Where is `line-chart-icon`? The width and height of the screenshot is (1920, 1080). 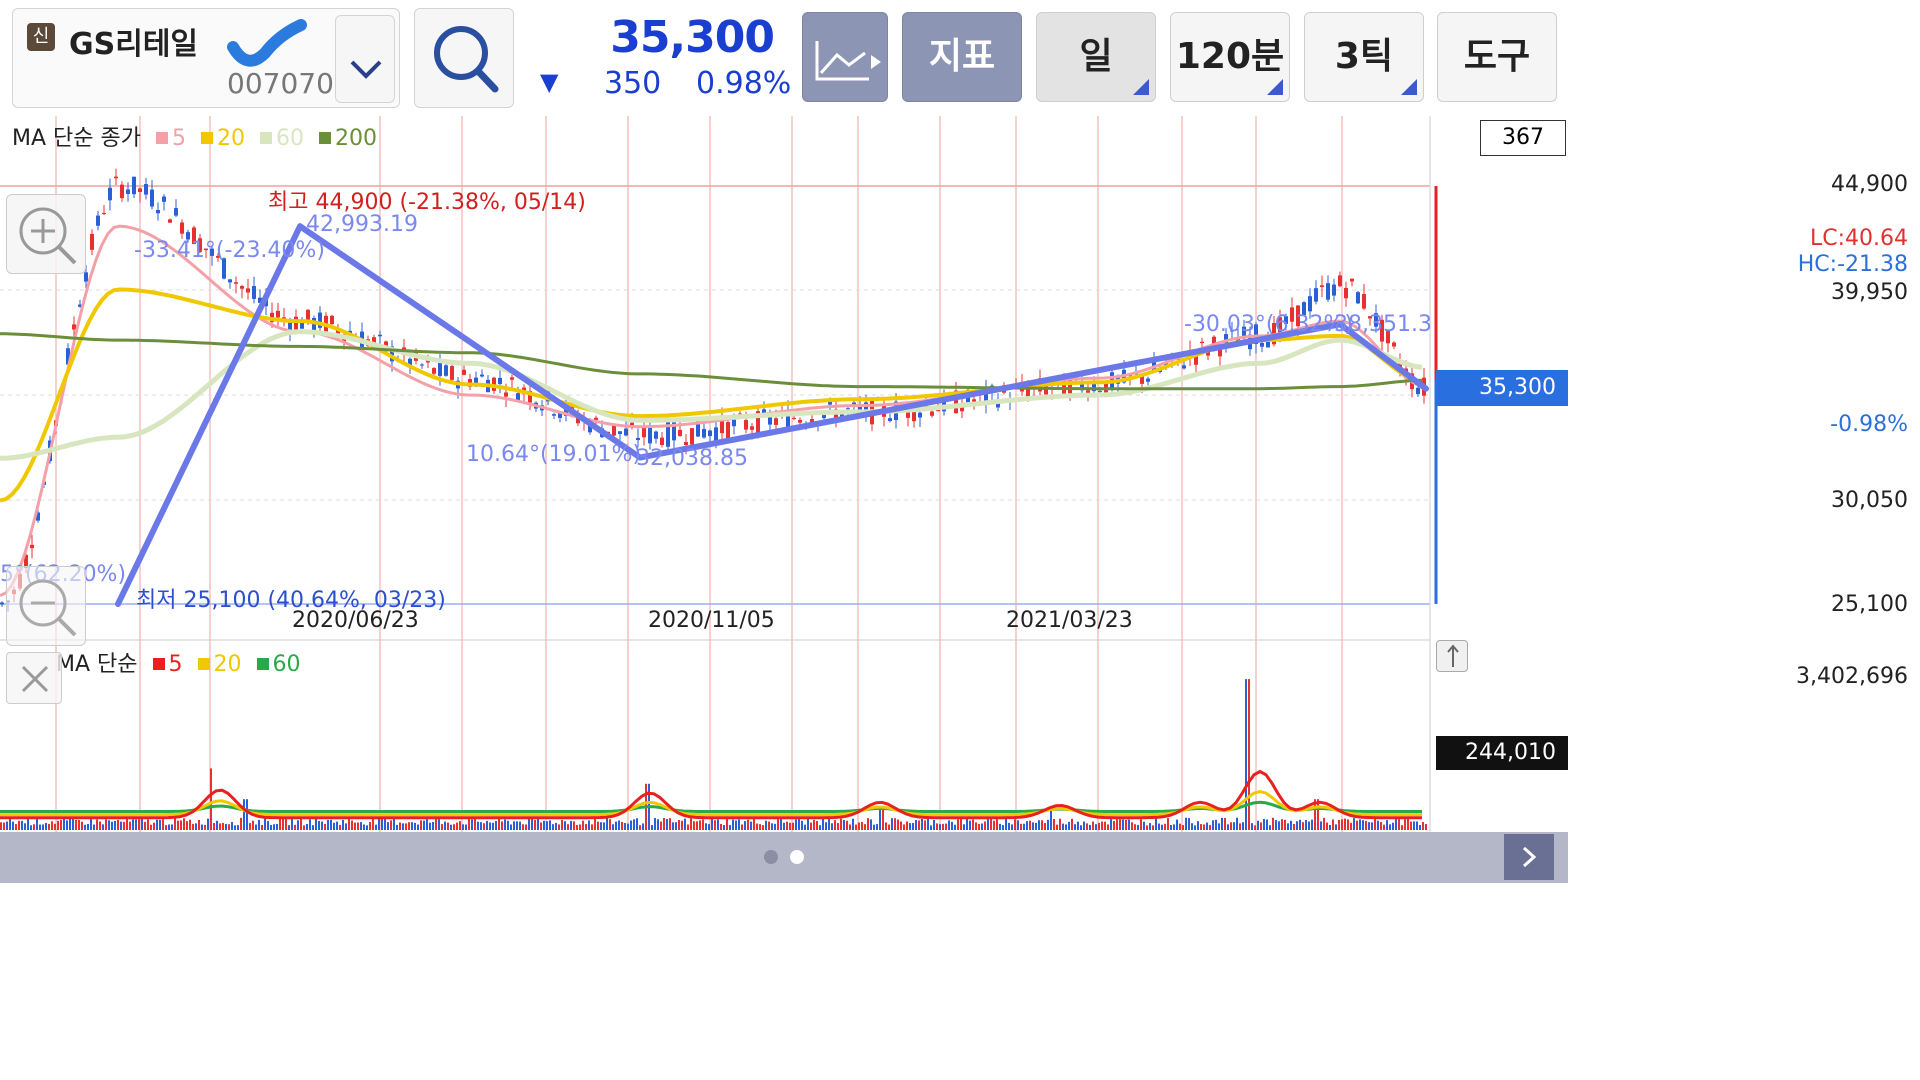 line-chart-icon is located at coordinates (848, 61).